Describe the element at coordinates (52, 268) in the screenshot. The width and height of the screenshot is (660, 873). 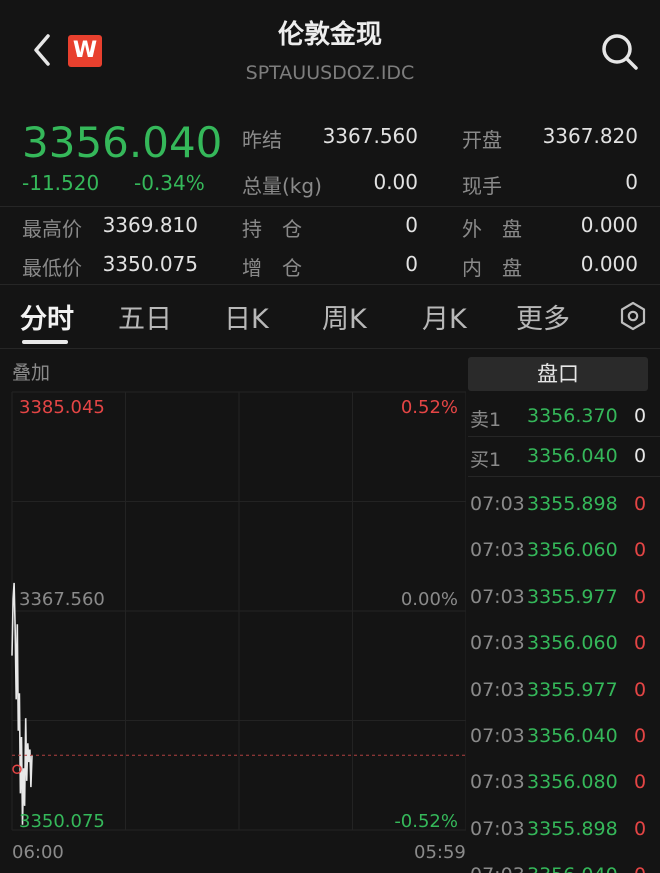
I see `low-label: 最低价` at that location.